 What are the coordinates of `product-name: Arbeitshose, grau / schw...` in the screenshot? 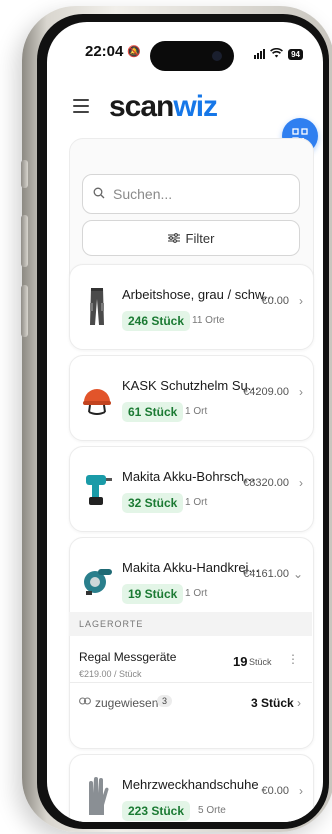 It's located at (198, 294).